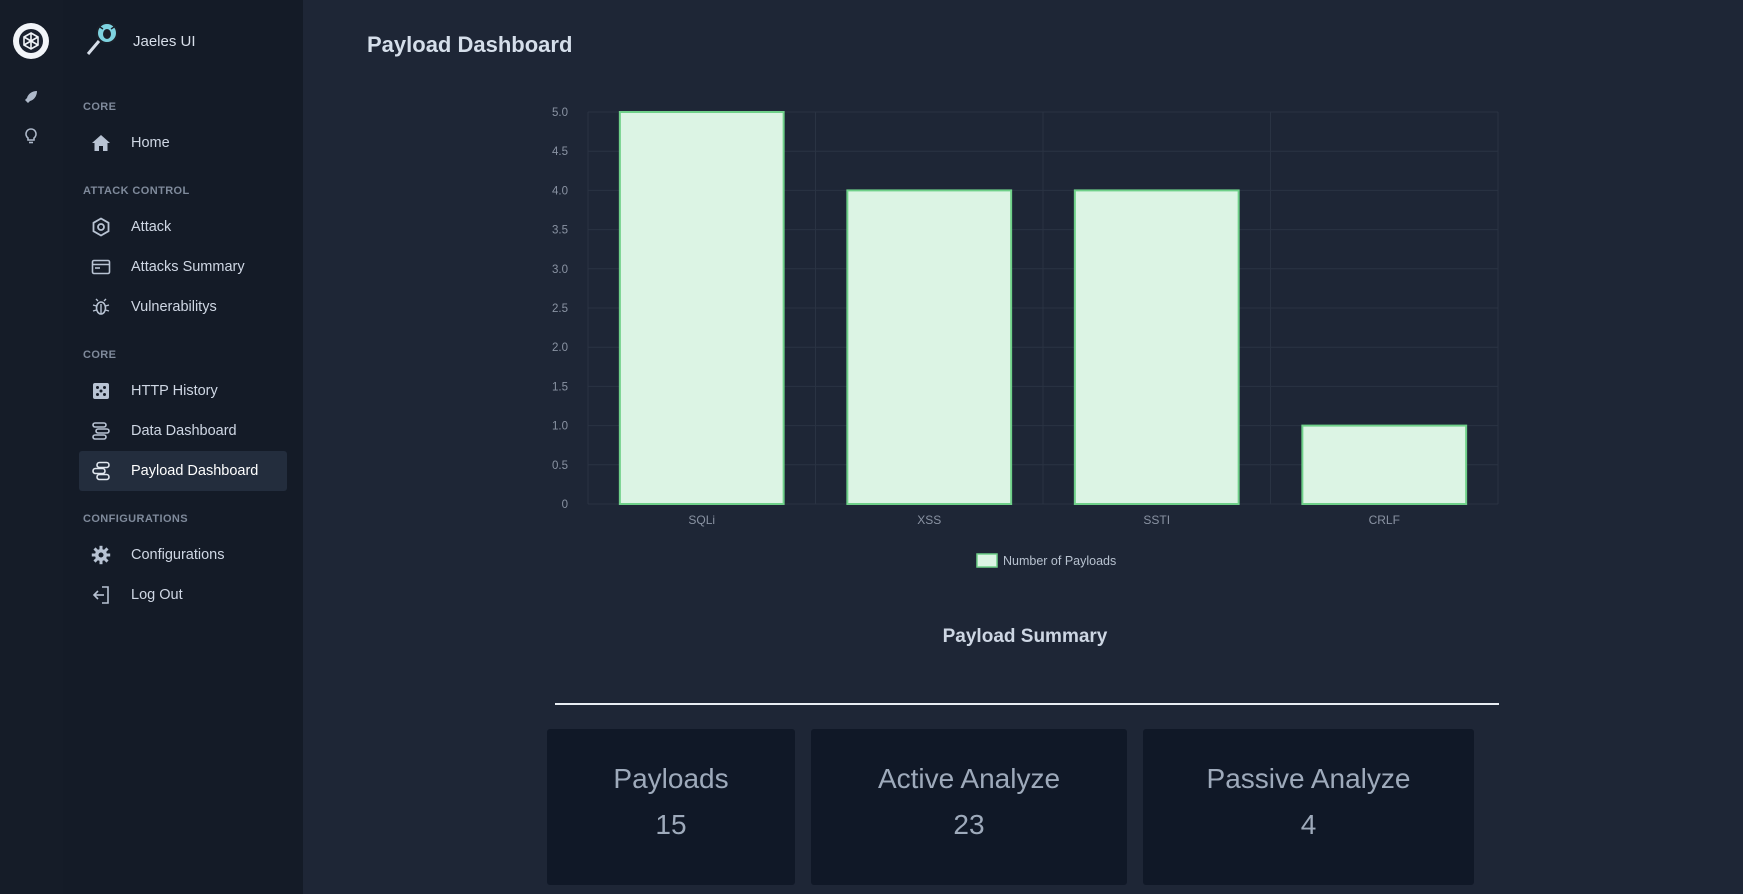 Image resolution: width=1743 pixels, height=894 pixels. I want to click on sidebar-item-label: Vulnerabilitys, so click(174, 307).